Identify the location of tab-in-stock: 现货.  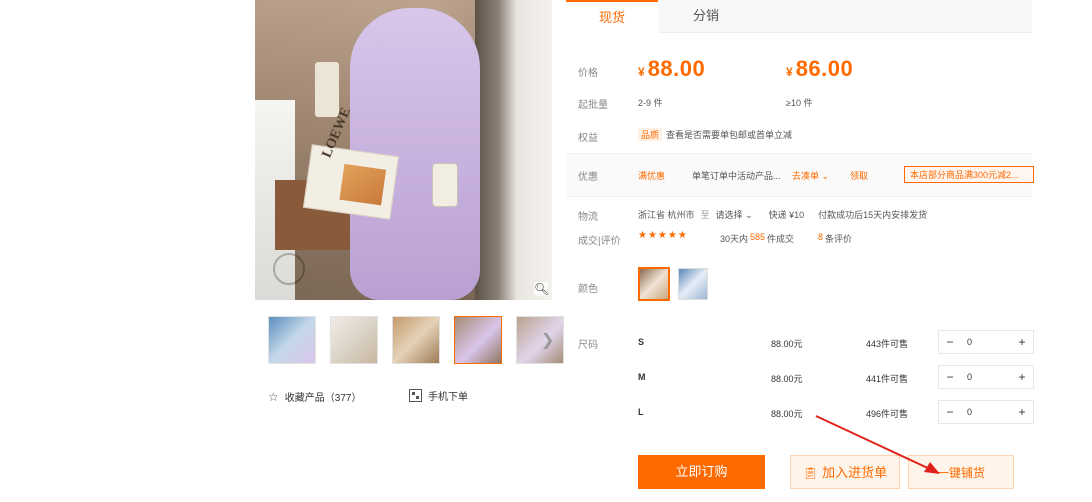
(612, 17).